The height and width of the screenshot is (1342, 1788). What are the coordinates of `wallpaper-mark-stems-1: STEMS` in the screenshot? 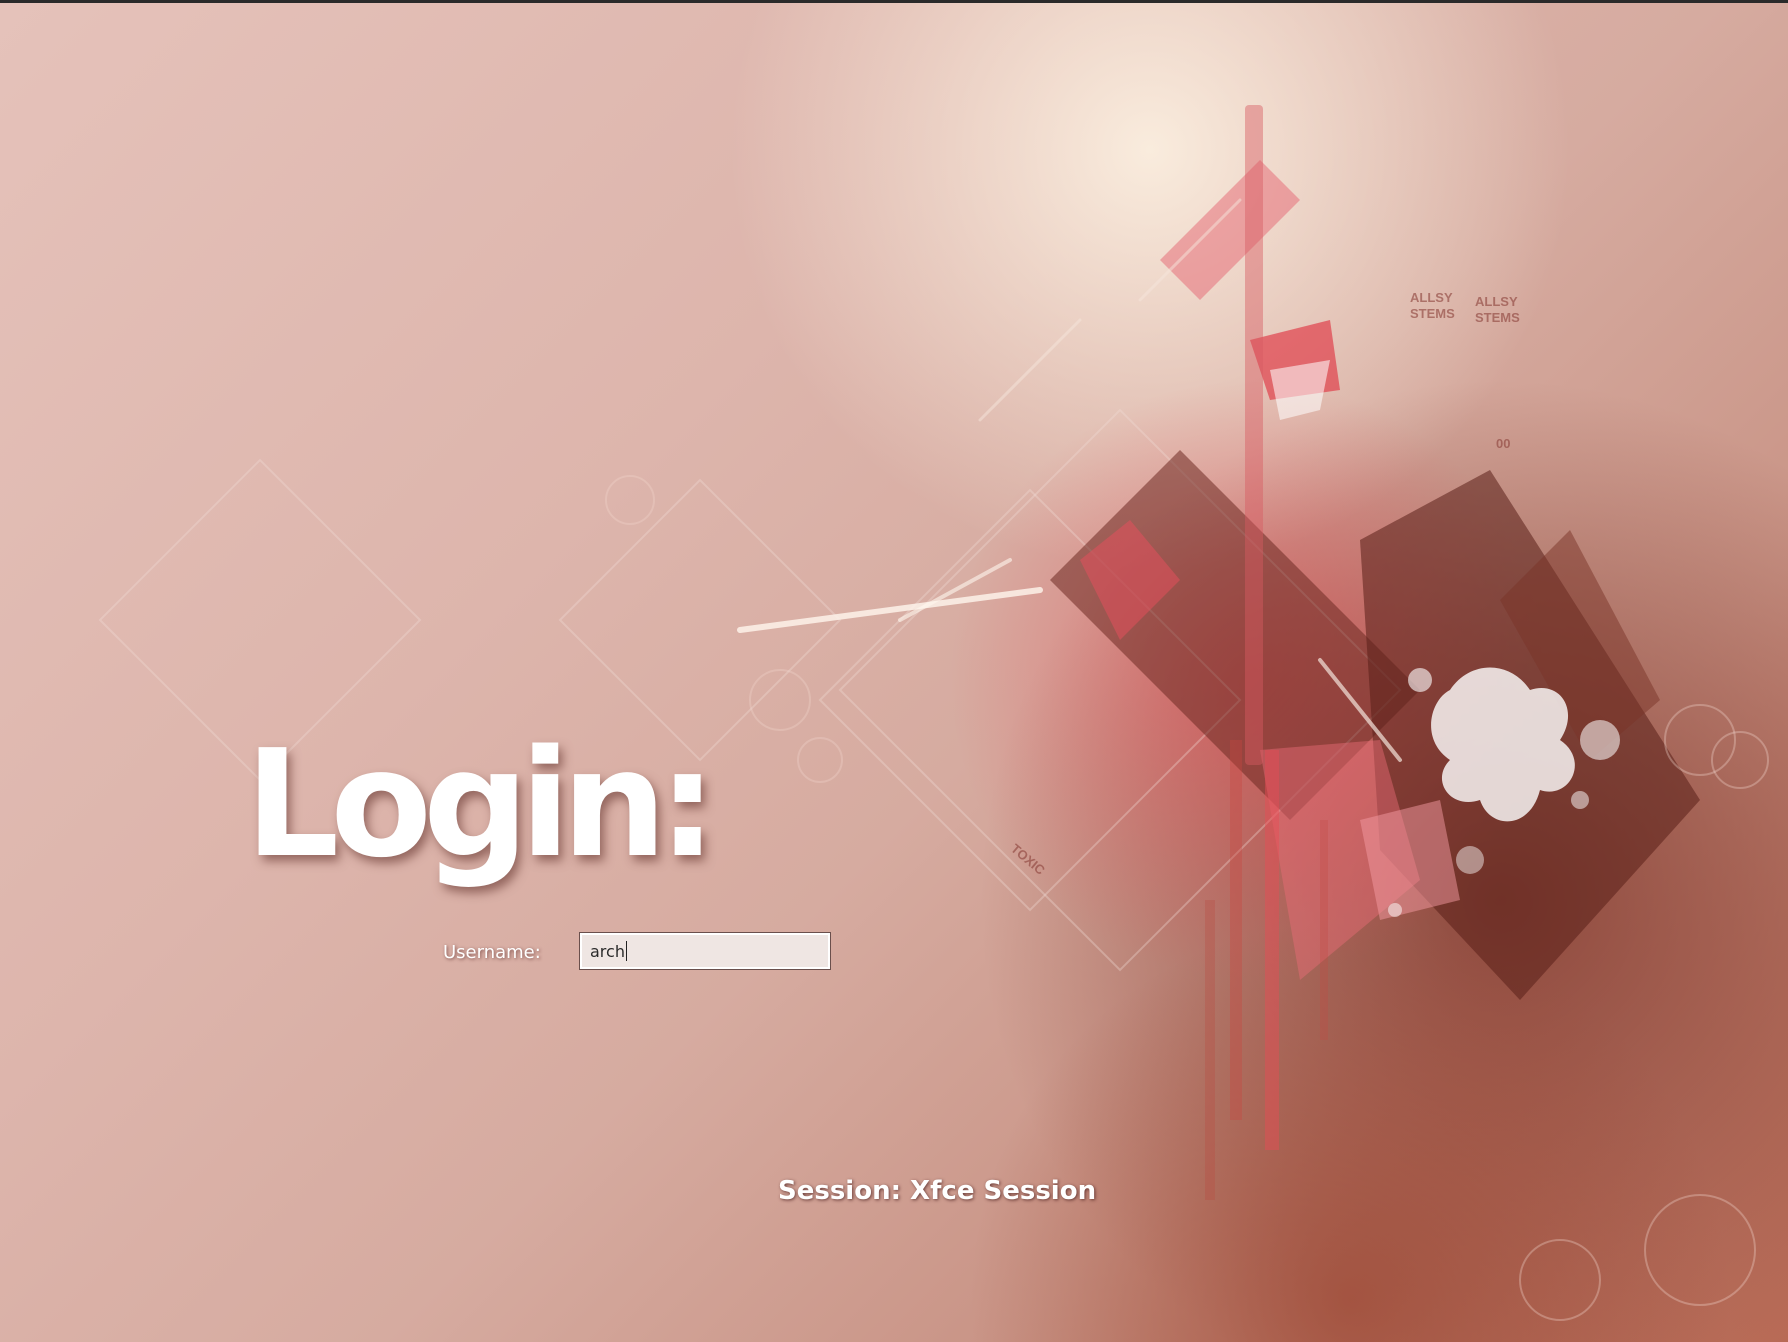 It's located at (1432, 313).